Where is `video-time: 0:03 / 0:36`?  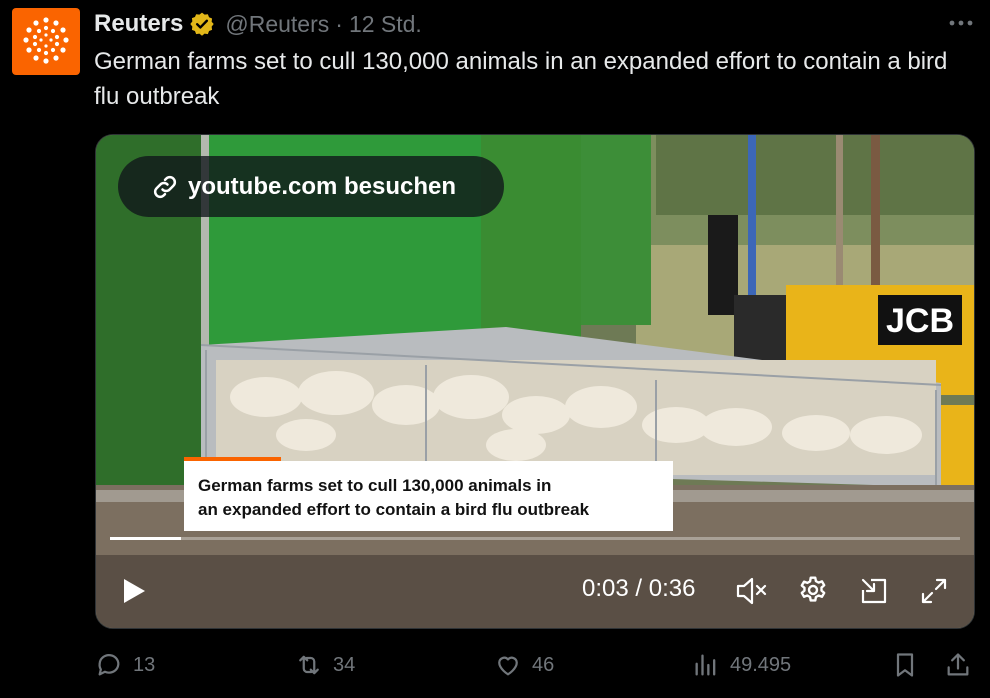
video-time: 0:03 / 0:36 is located at coordinates (638, 589).